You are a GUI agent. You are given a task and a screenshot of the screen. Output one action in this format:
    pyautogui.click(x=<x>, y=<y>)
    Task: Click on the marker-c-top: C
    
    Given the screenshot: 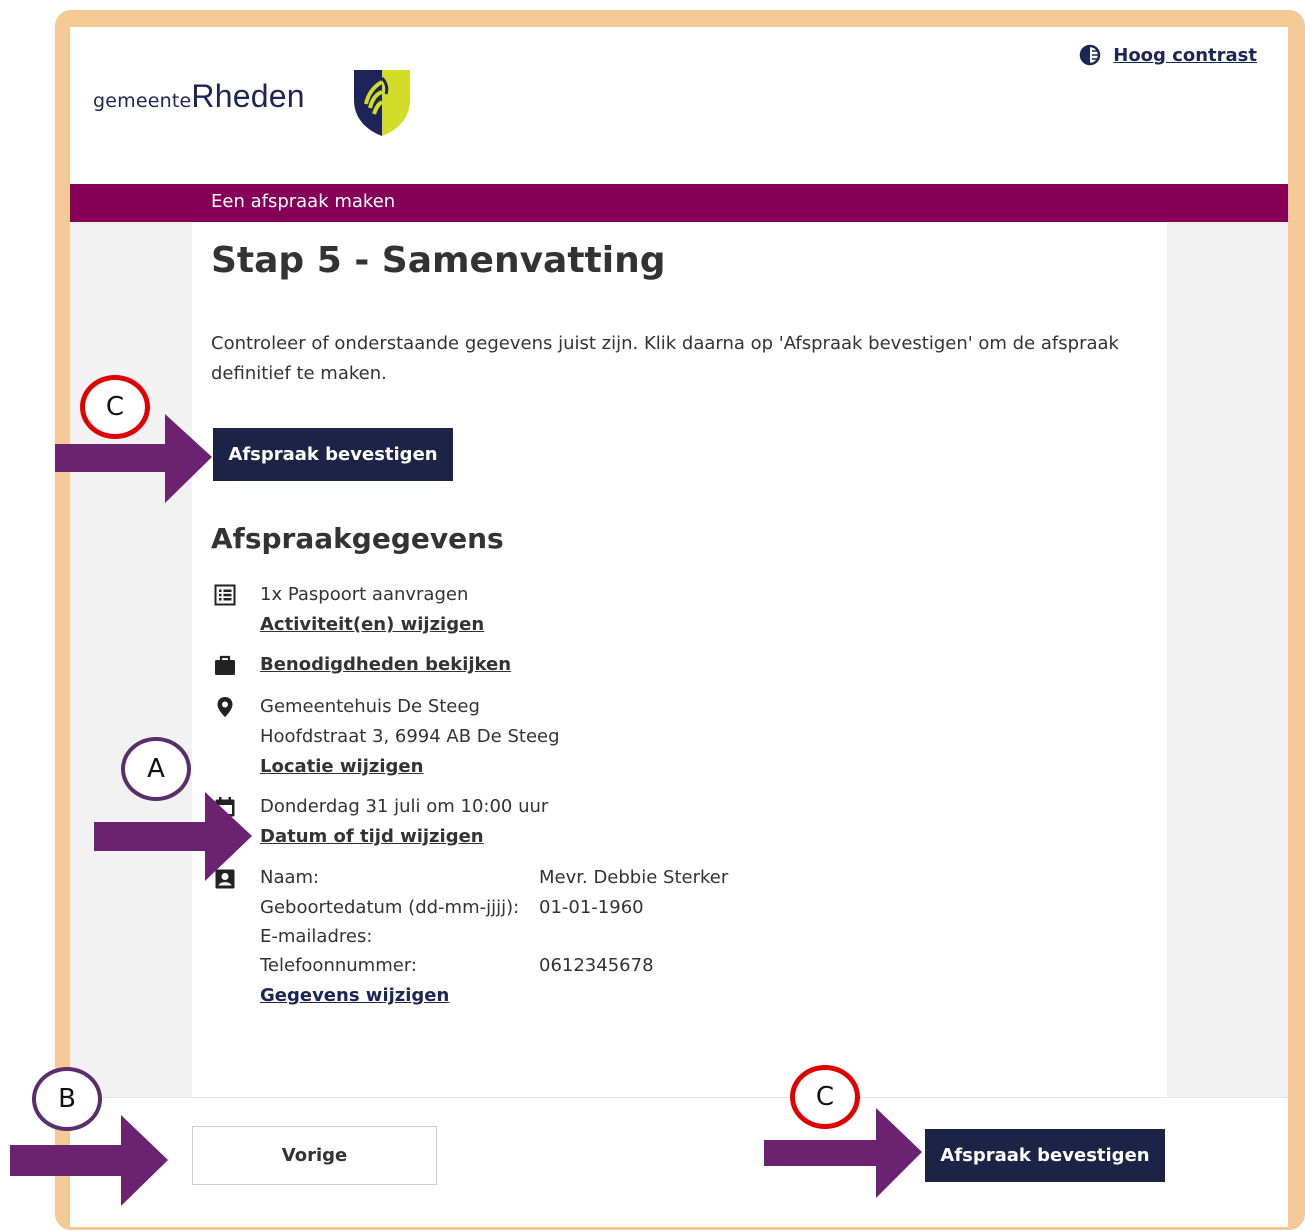 What is the action you would take?
    pyautogui.click(x=115, y=407)
    